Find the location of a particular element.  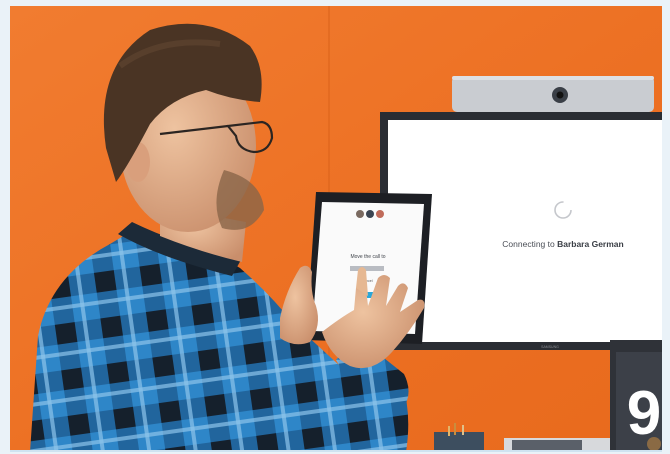

pine-cone is located at coordinates (654, 444).